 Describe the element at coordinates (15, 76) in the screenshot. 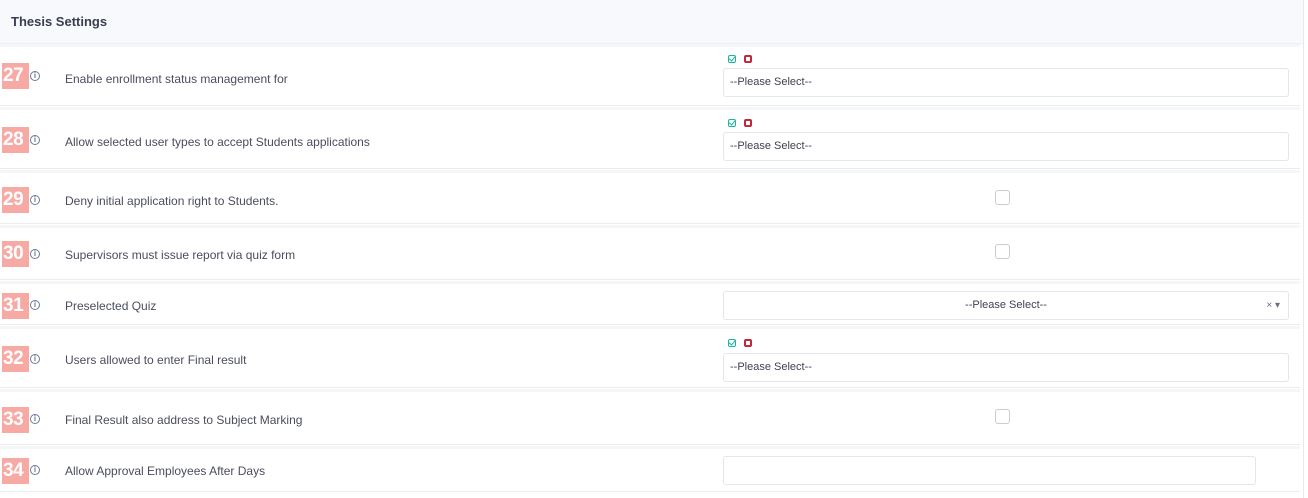

I see `setting-number: 27` at that location.